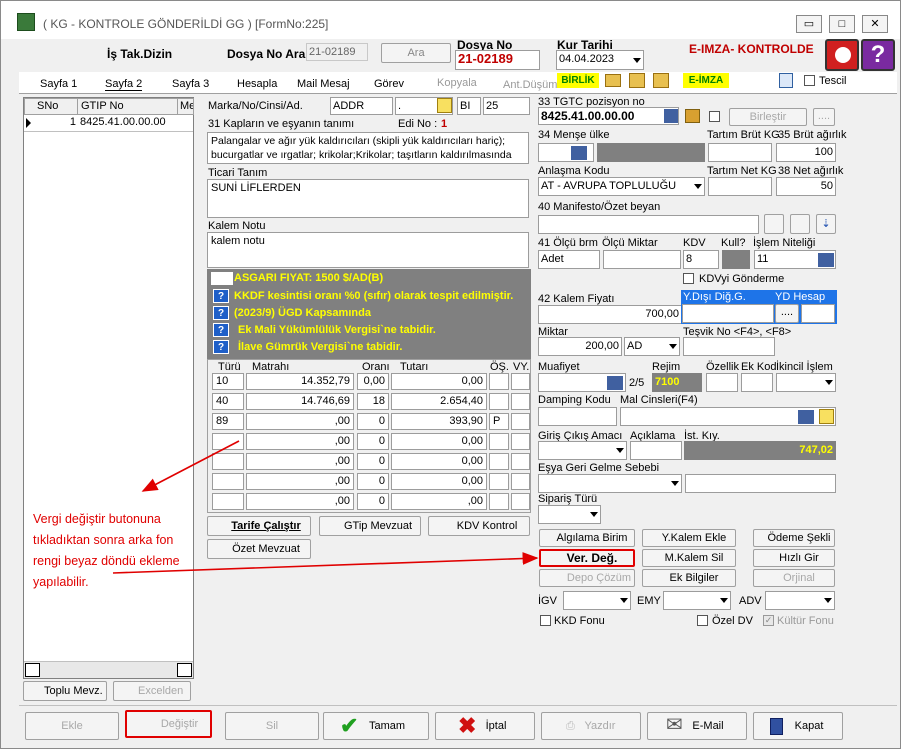 This screenshot has width=901, height=750. I want to click on kapat-button: Kapat, so click(798, 726).